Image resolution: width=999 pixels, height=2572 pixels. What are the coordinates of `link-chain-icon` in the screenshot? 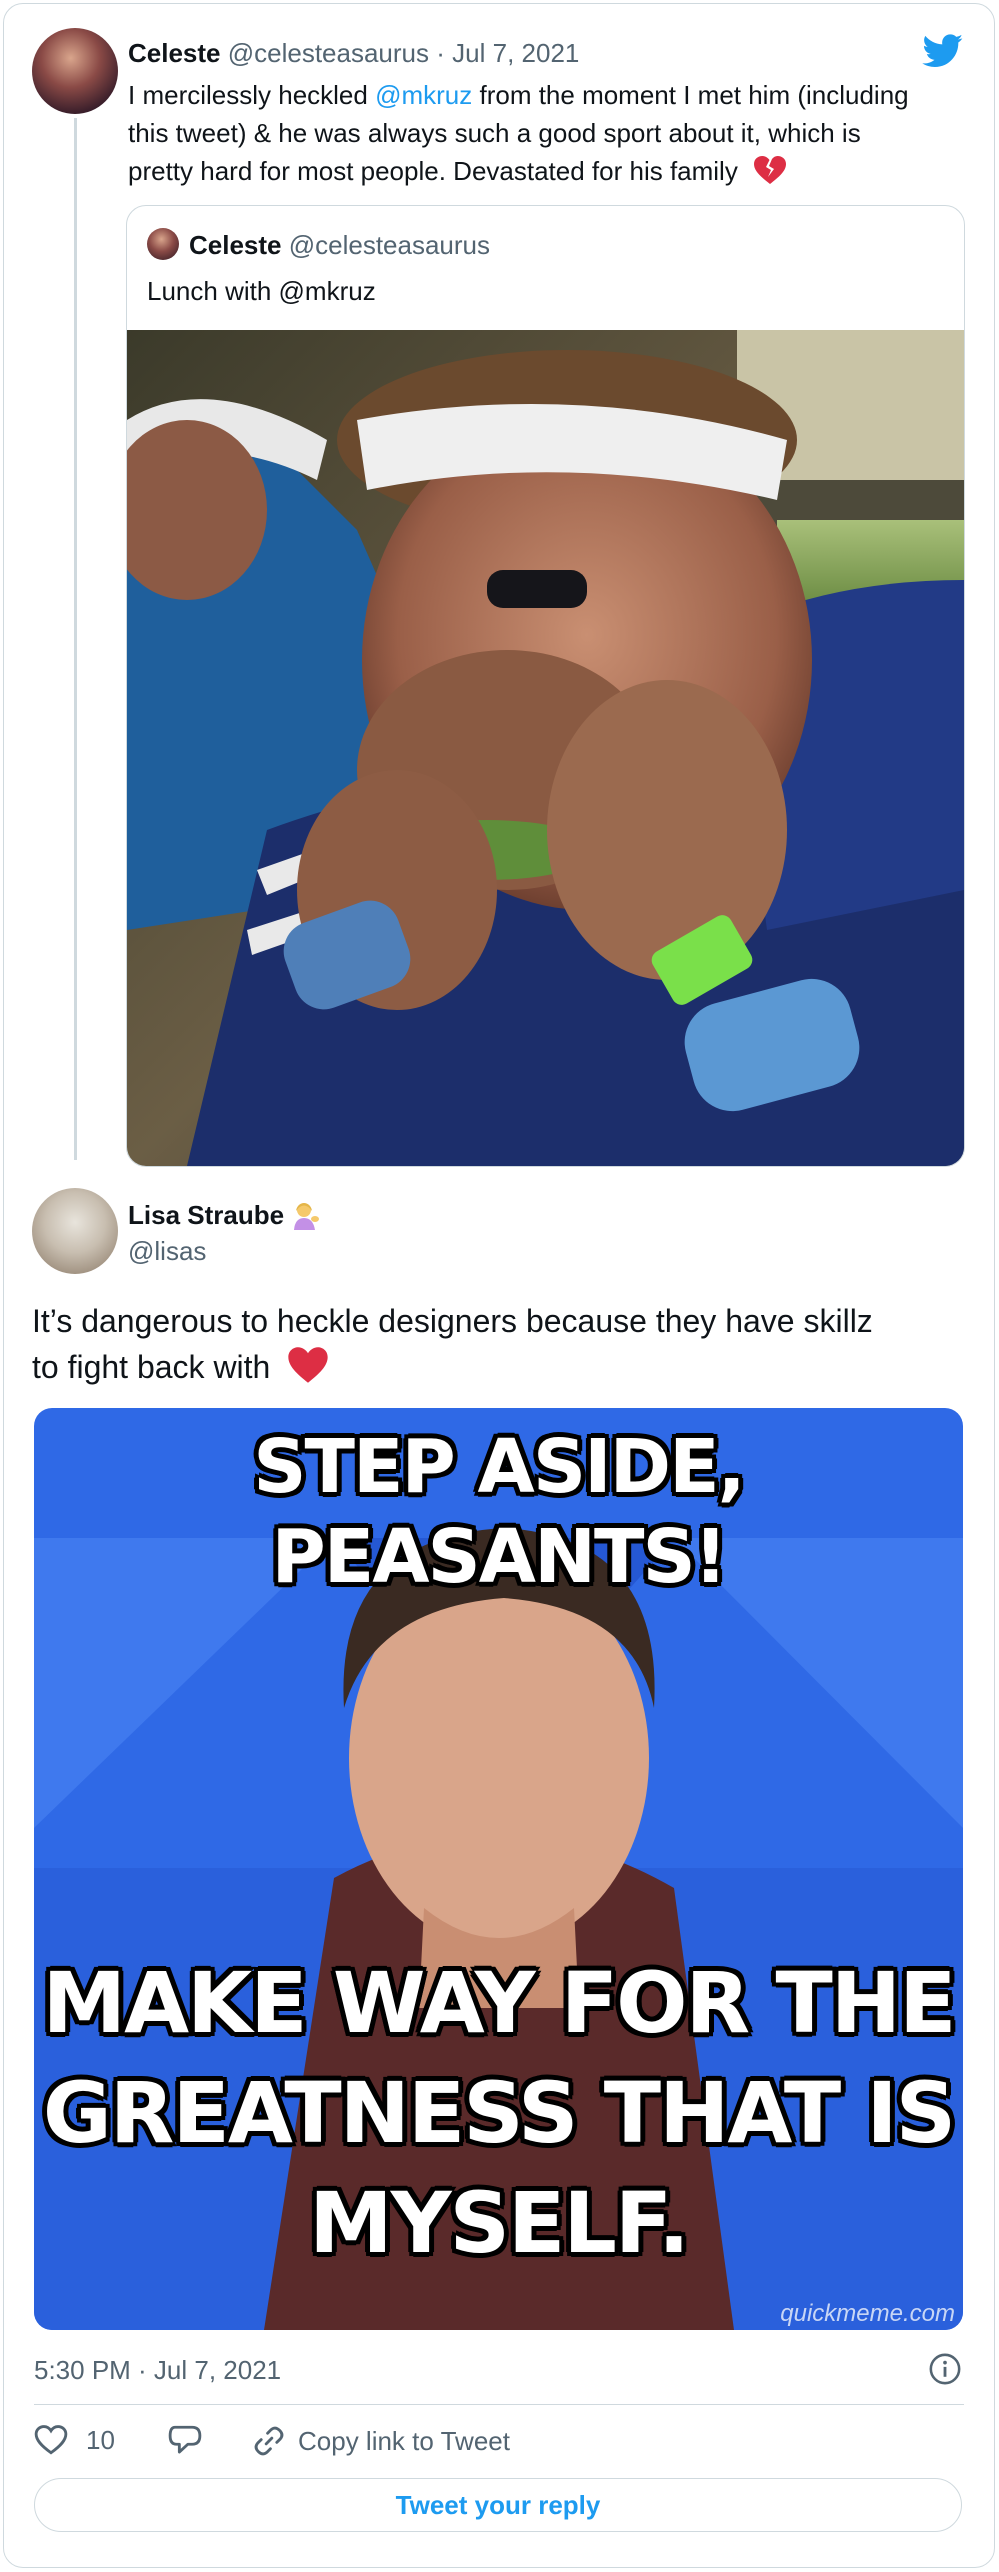 It's located at (269, 2441).